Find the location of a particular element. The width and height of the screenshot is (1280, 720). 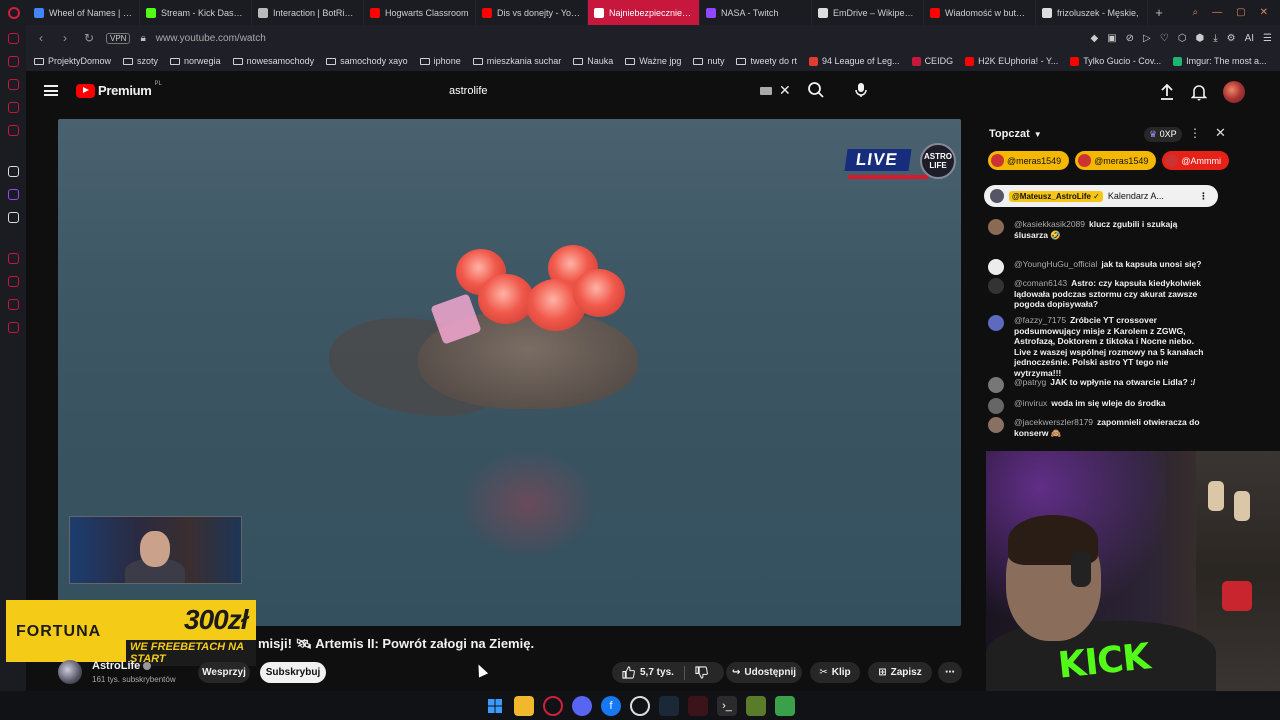

bookmark-item: tweety do rt is located at coordinates (766, 61).